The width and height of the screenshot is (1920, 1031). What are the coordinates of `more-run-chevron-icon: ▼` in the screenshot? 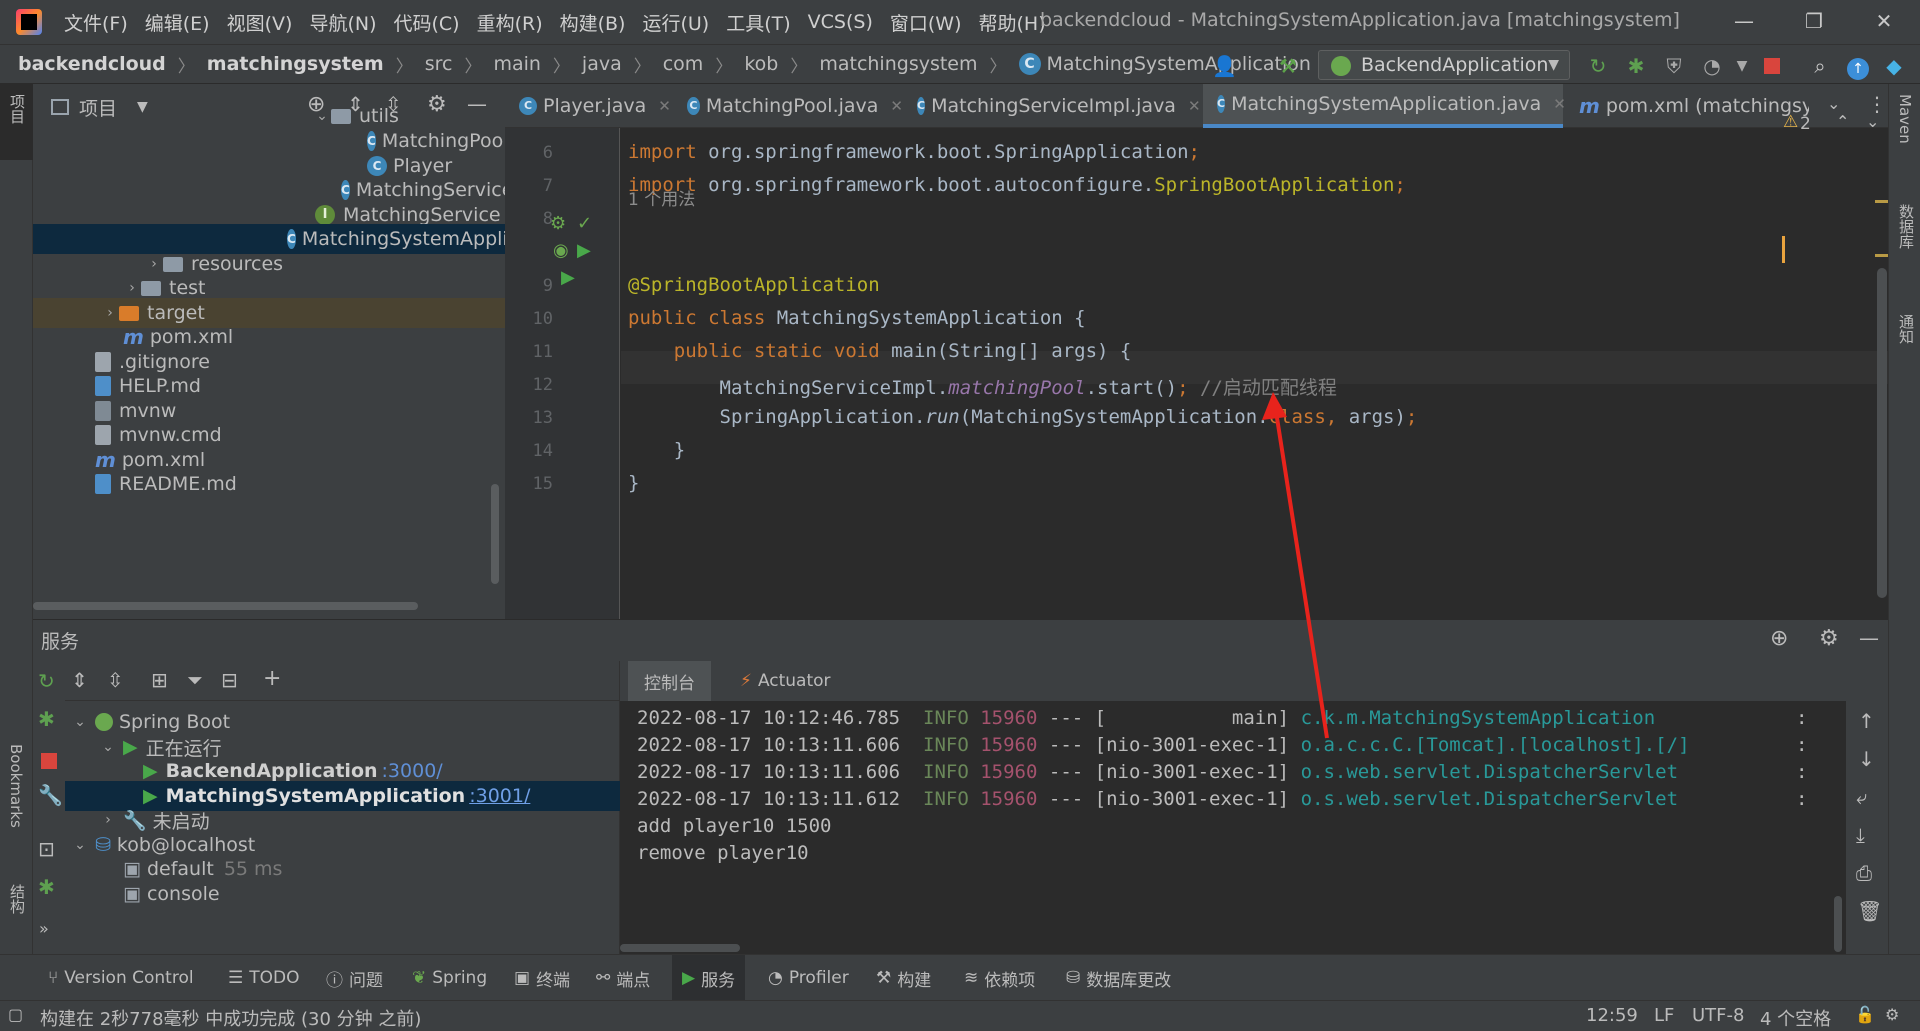 It's located at (1742, 66).